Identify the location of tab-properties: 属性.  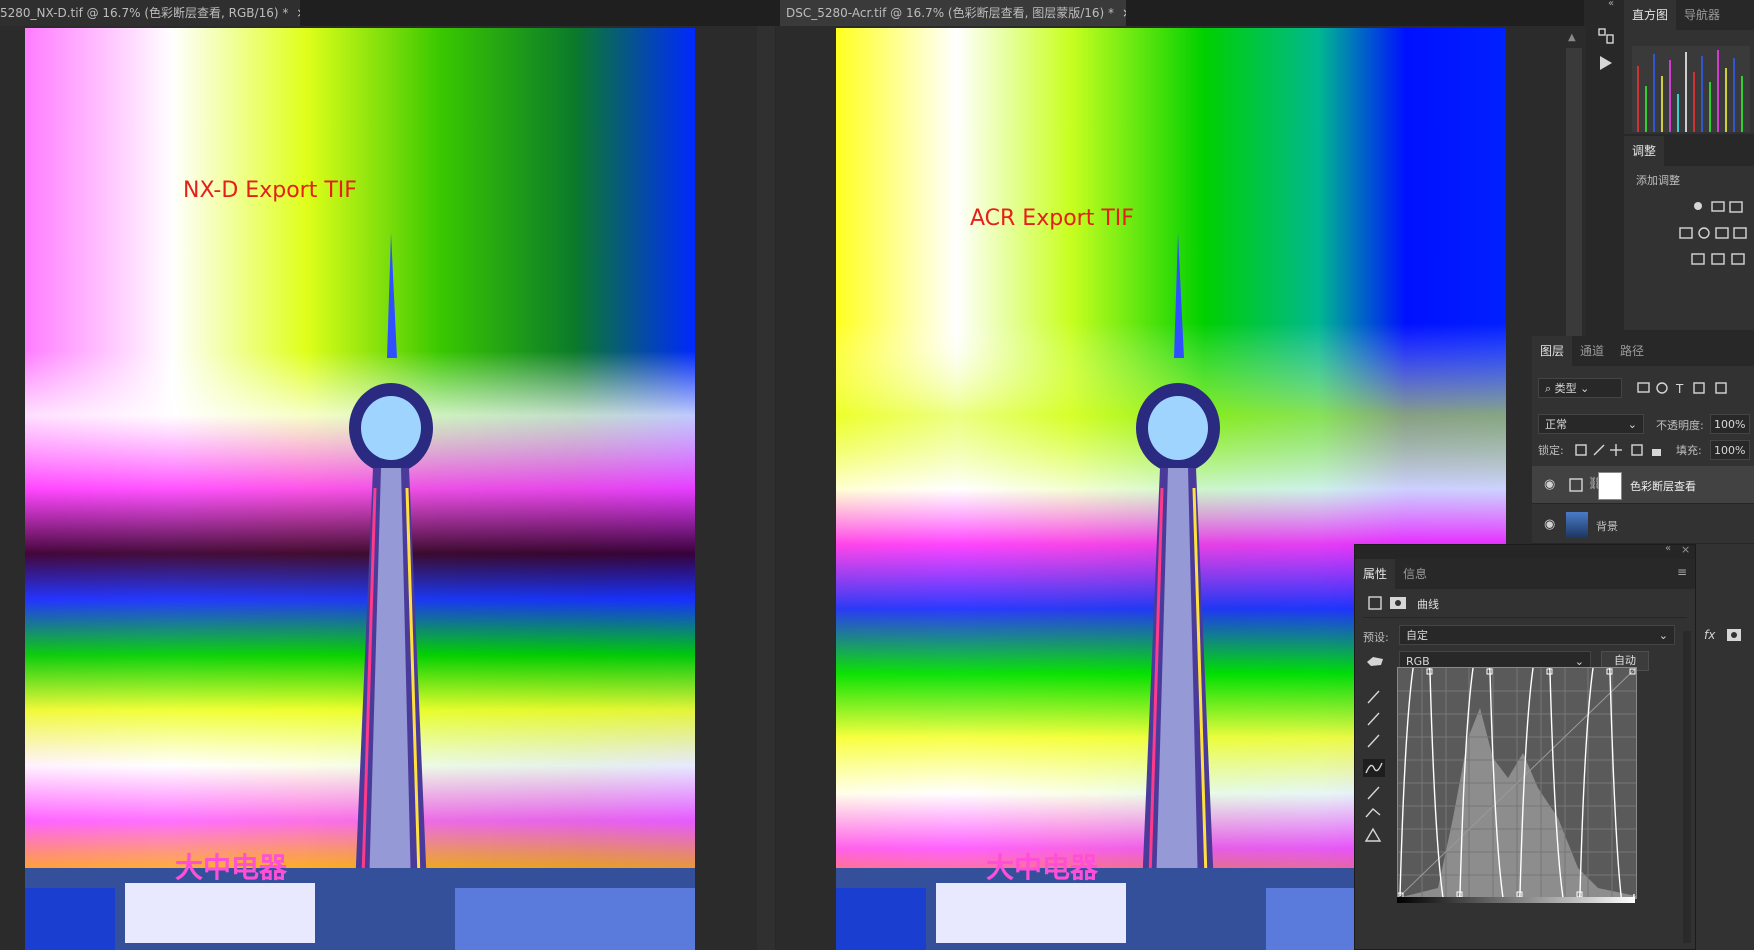
(1375, 574).